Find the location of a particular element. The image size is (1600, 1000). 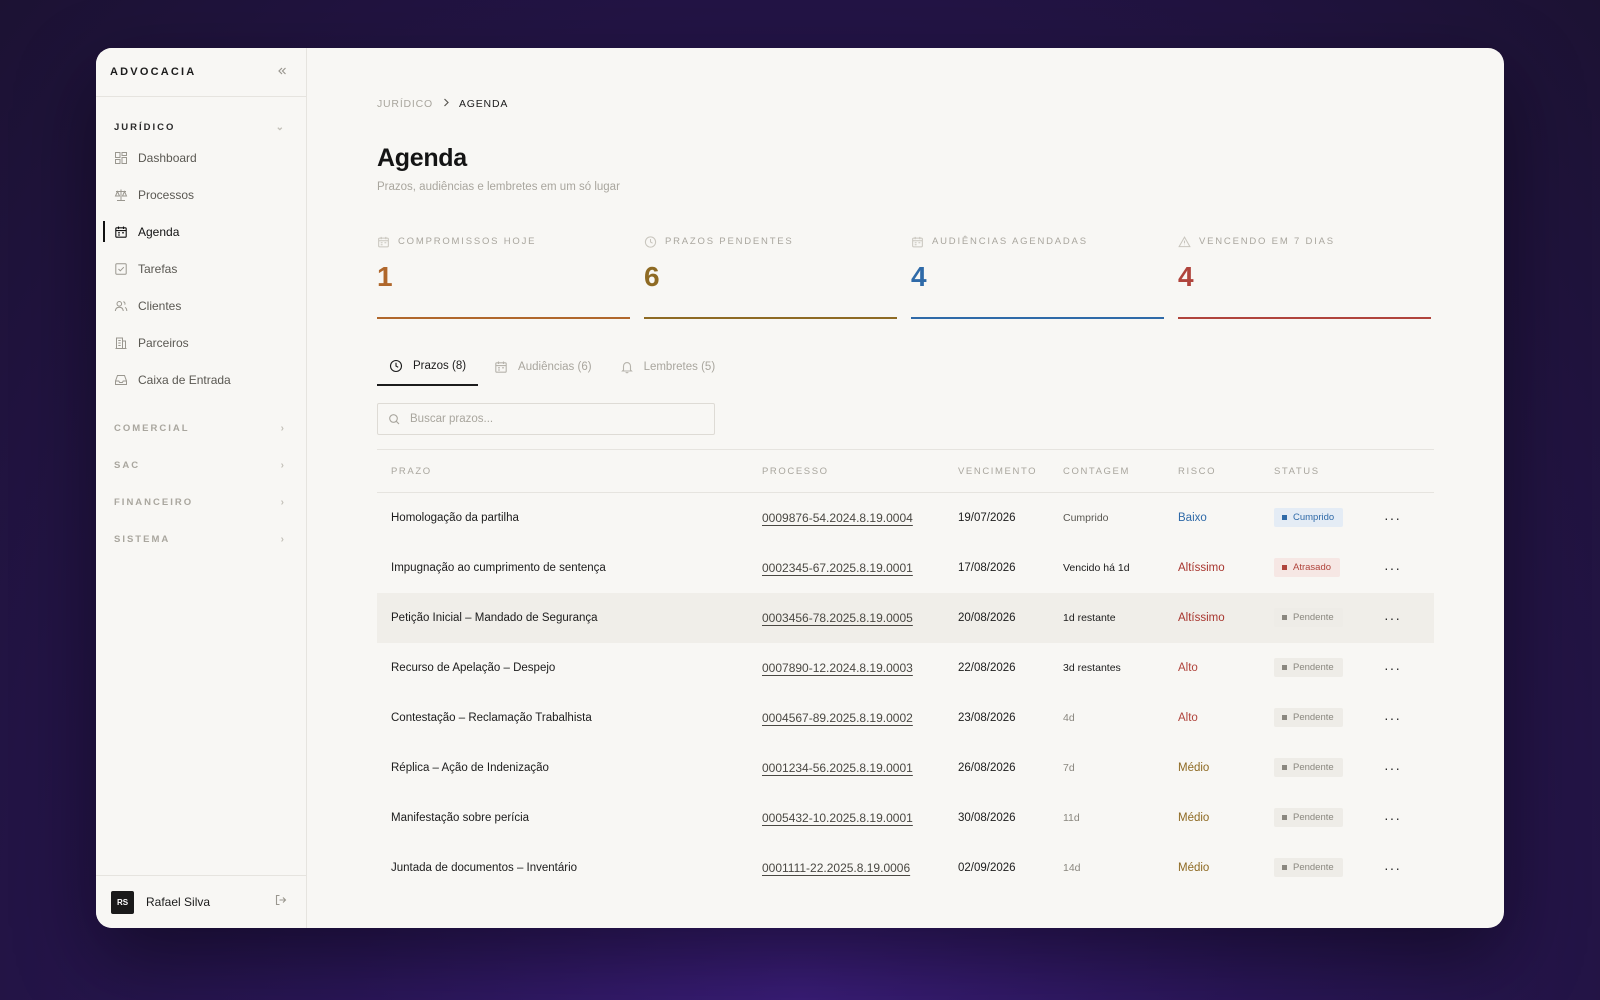

countdown: 14d is located at coordinates (1072, 867).